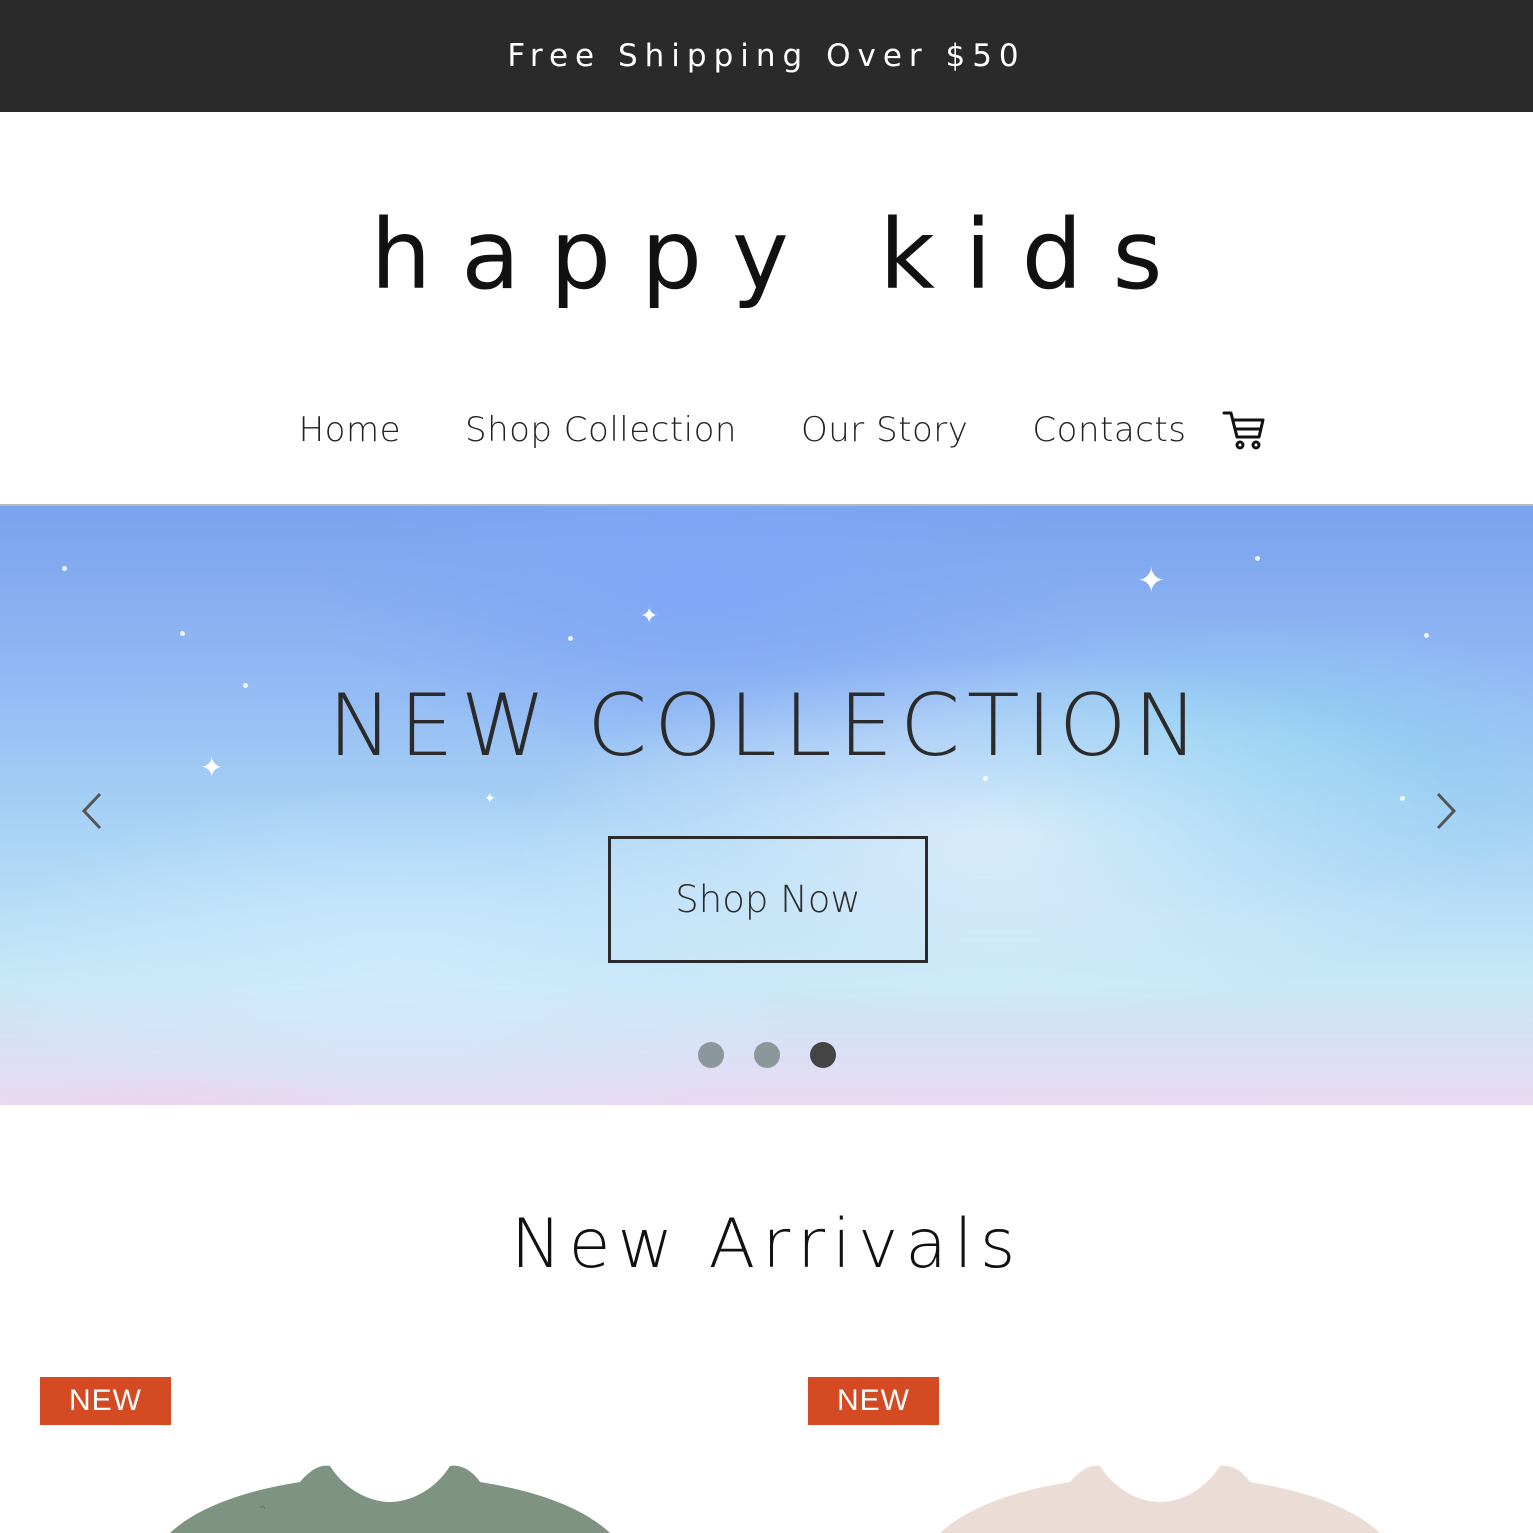 Image resolution: width=1533 pixels, height=1533 pixels. I want to click on site-logo: happy kids, so click(766, 255).